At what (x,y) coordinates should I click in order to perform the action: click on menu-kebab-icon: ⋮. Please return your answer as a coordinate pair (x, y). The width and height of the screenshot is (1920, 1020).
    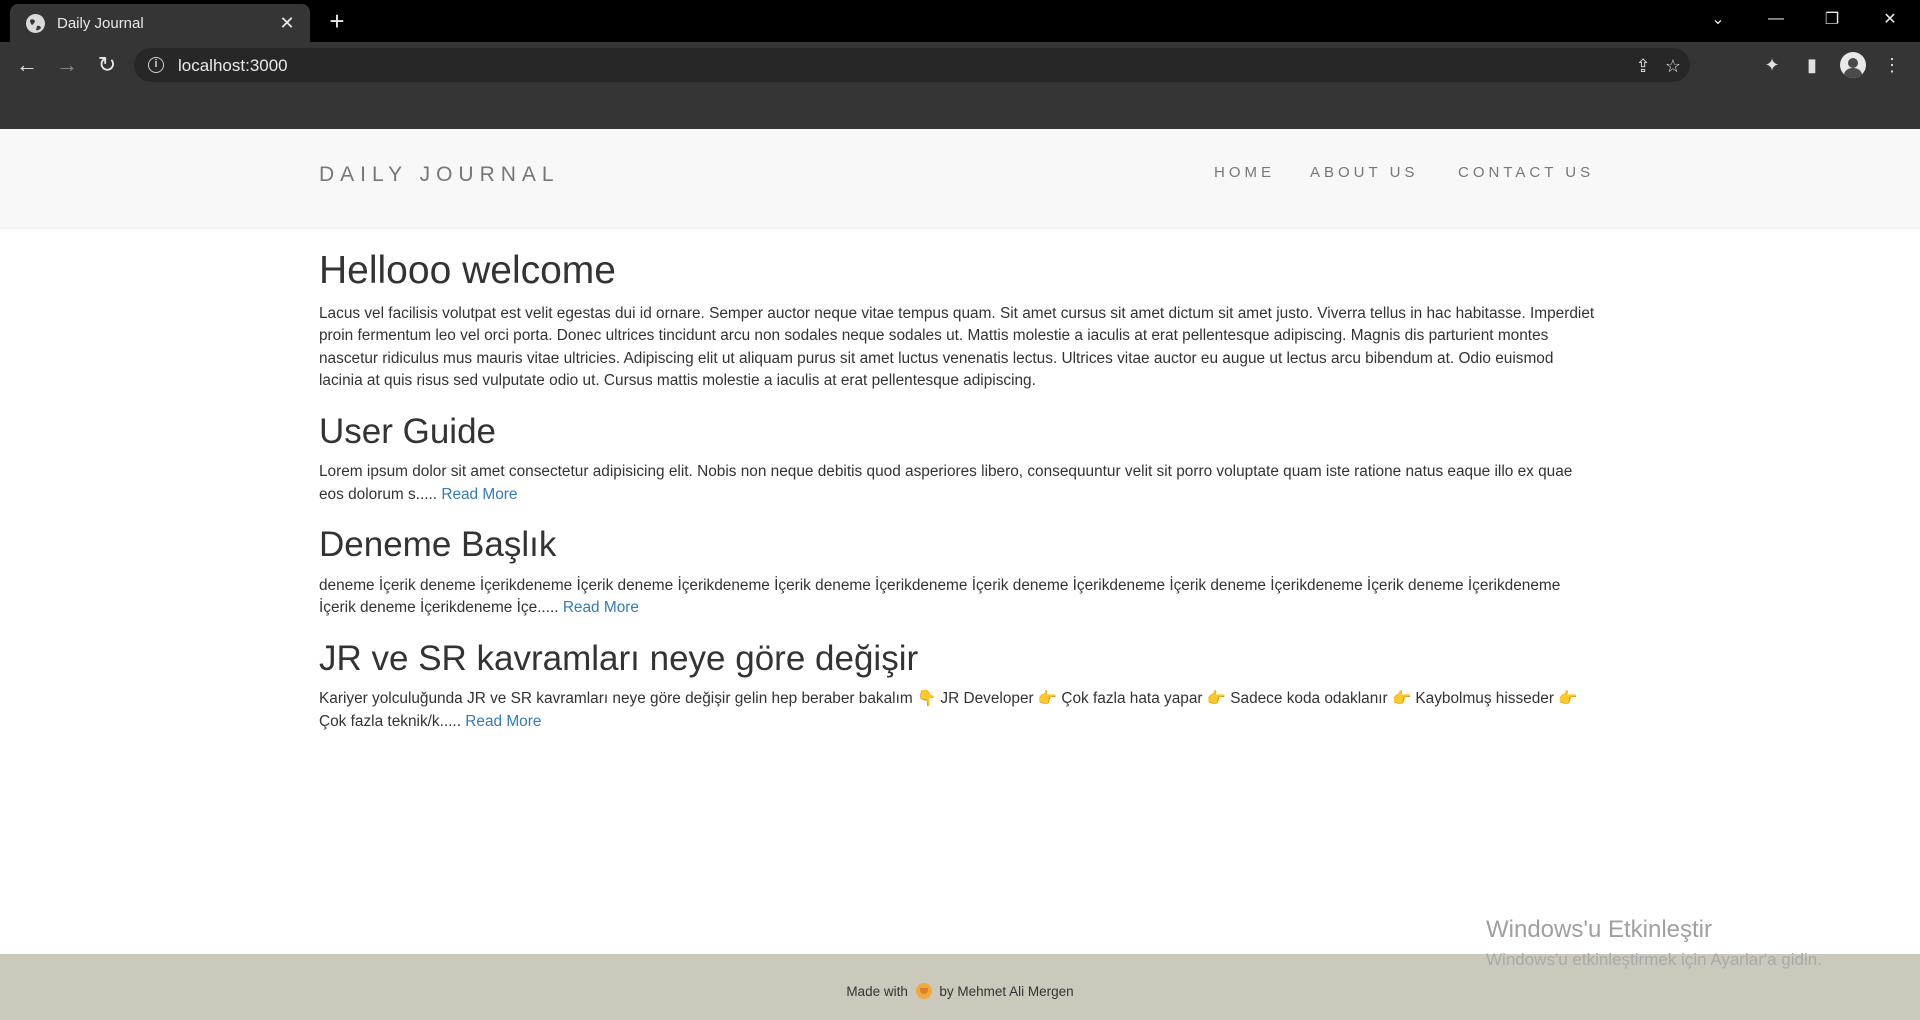
    Looking at the image, I should click on (1892, 65).